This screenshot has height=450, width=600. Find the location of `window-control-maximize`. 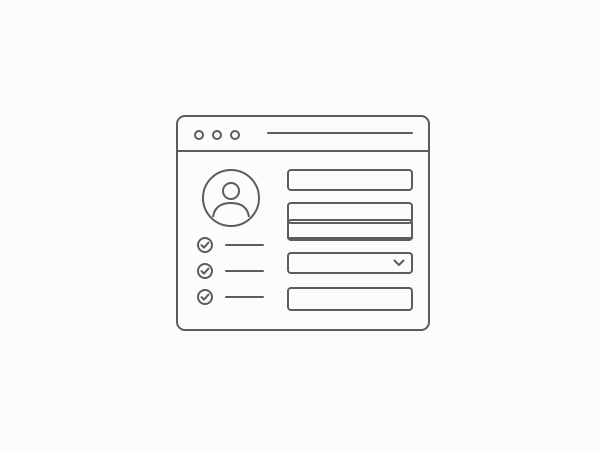

window-control-maximize is located at coordinates (235, 135).